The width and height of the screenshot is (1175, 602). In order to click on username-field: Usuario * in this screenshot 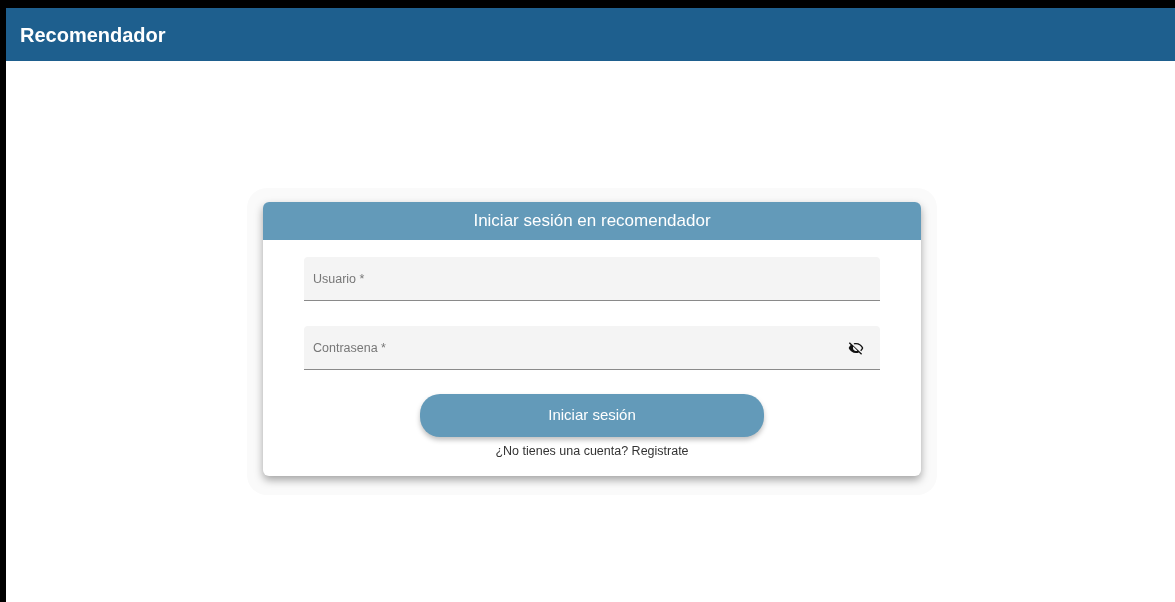, I will do `click(592, 279)`.